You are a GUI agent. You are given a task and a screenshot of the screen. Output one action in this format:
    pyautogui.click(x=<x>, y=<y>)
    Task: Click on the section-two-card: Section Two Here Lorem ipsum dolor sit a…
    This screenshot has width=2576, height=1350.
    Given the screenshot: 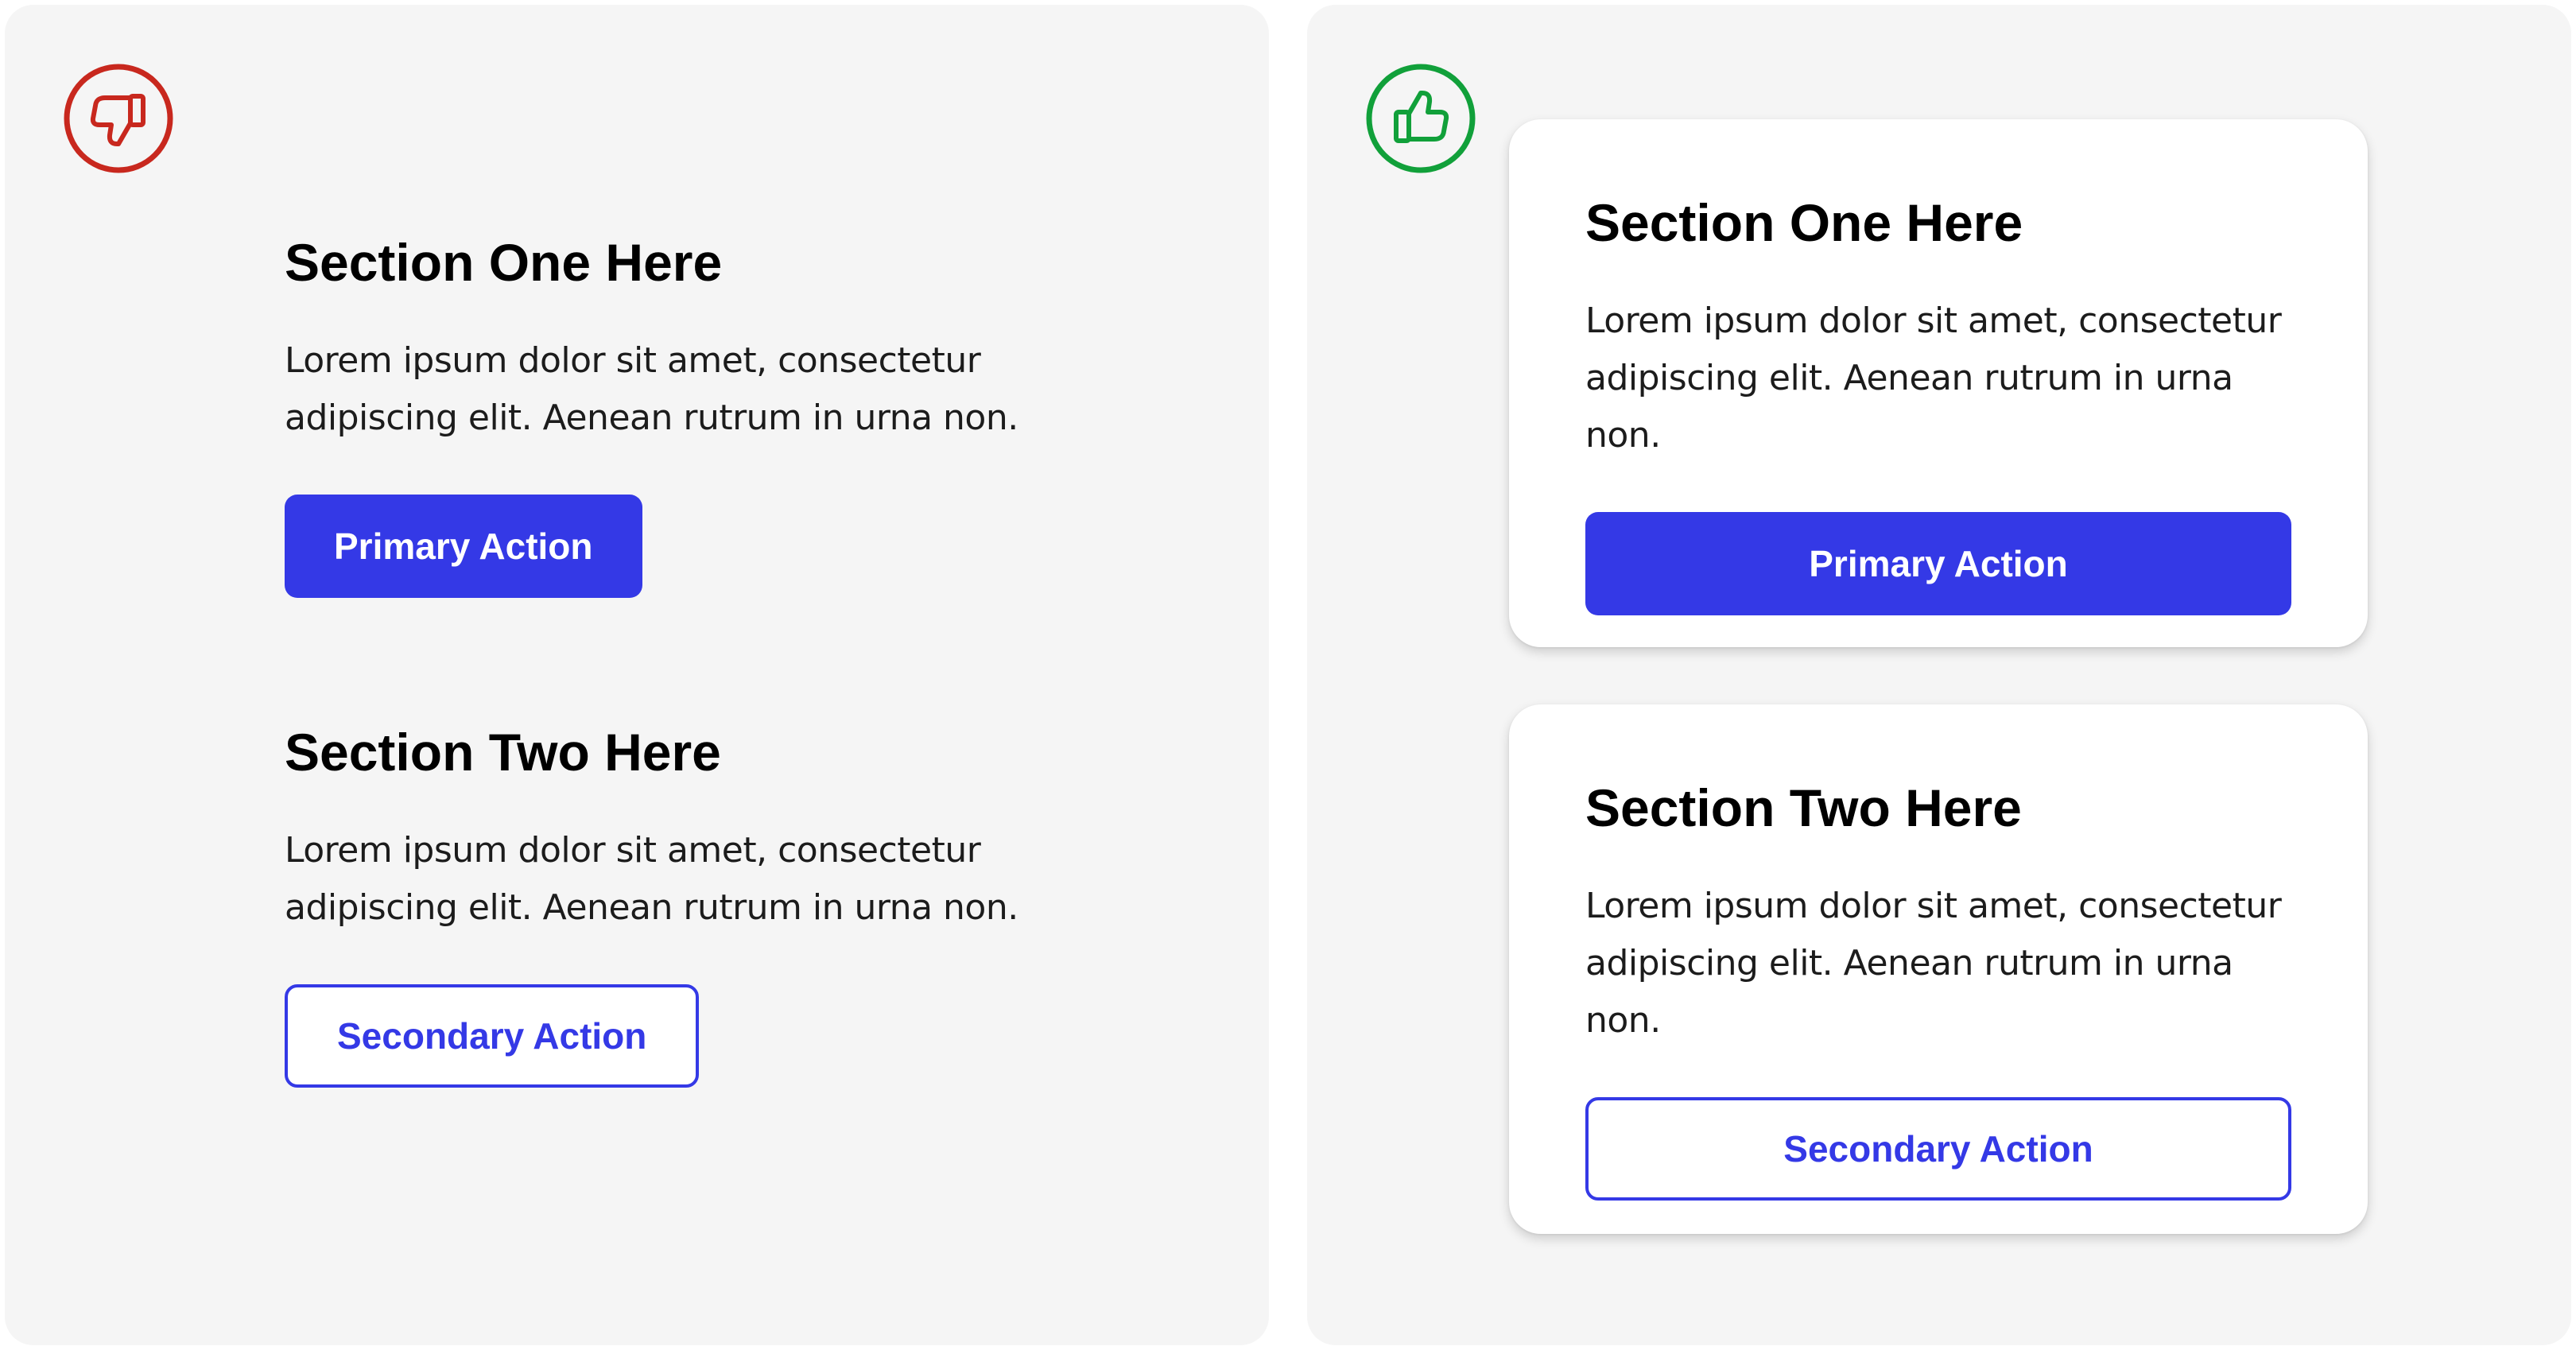 What is the action you would take?
    pyautogui.click(x=1938, y=969)
    